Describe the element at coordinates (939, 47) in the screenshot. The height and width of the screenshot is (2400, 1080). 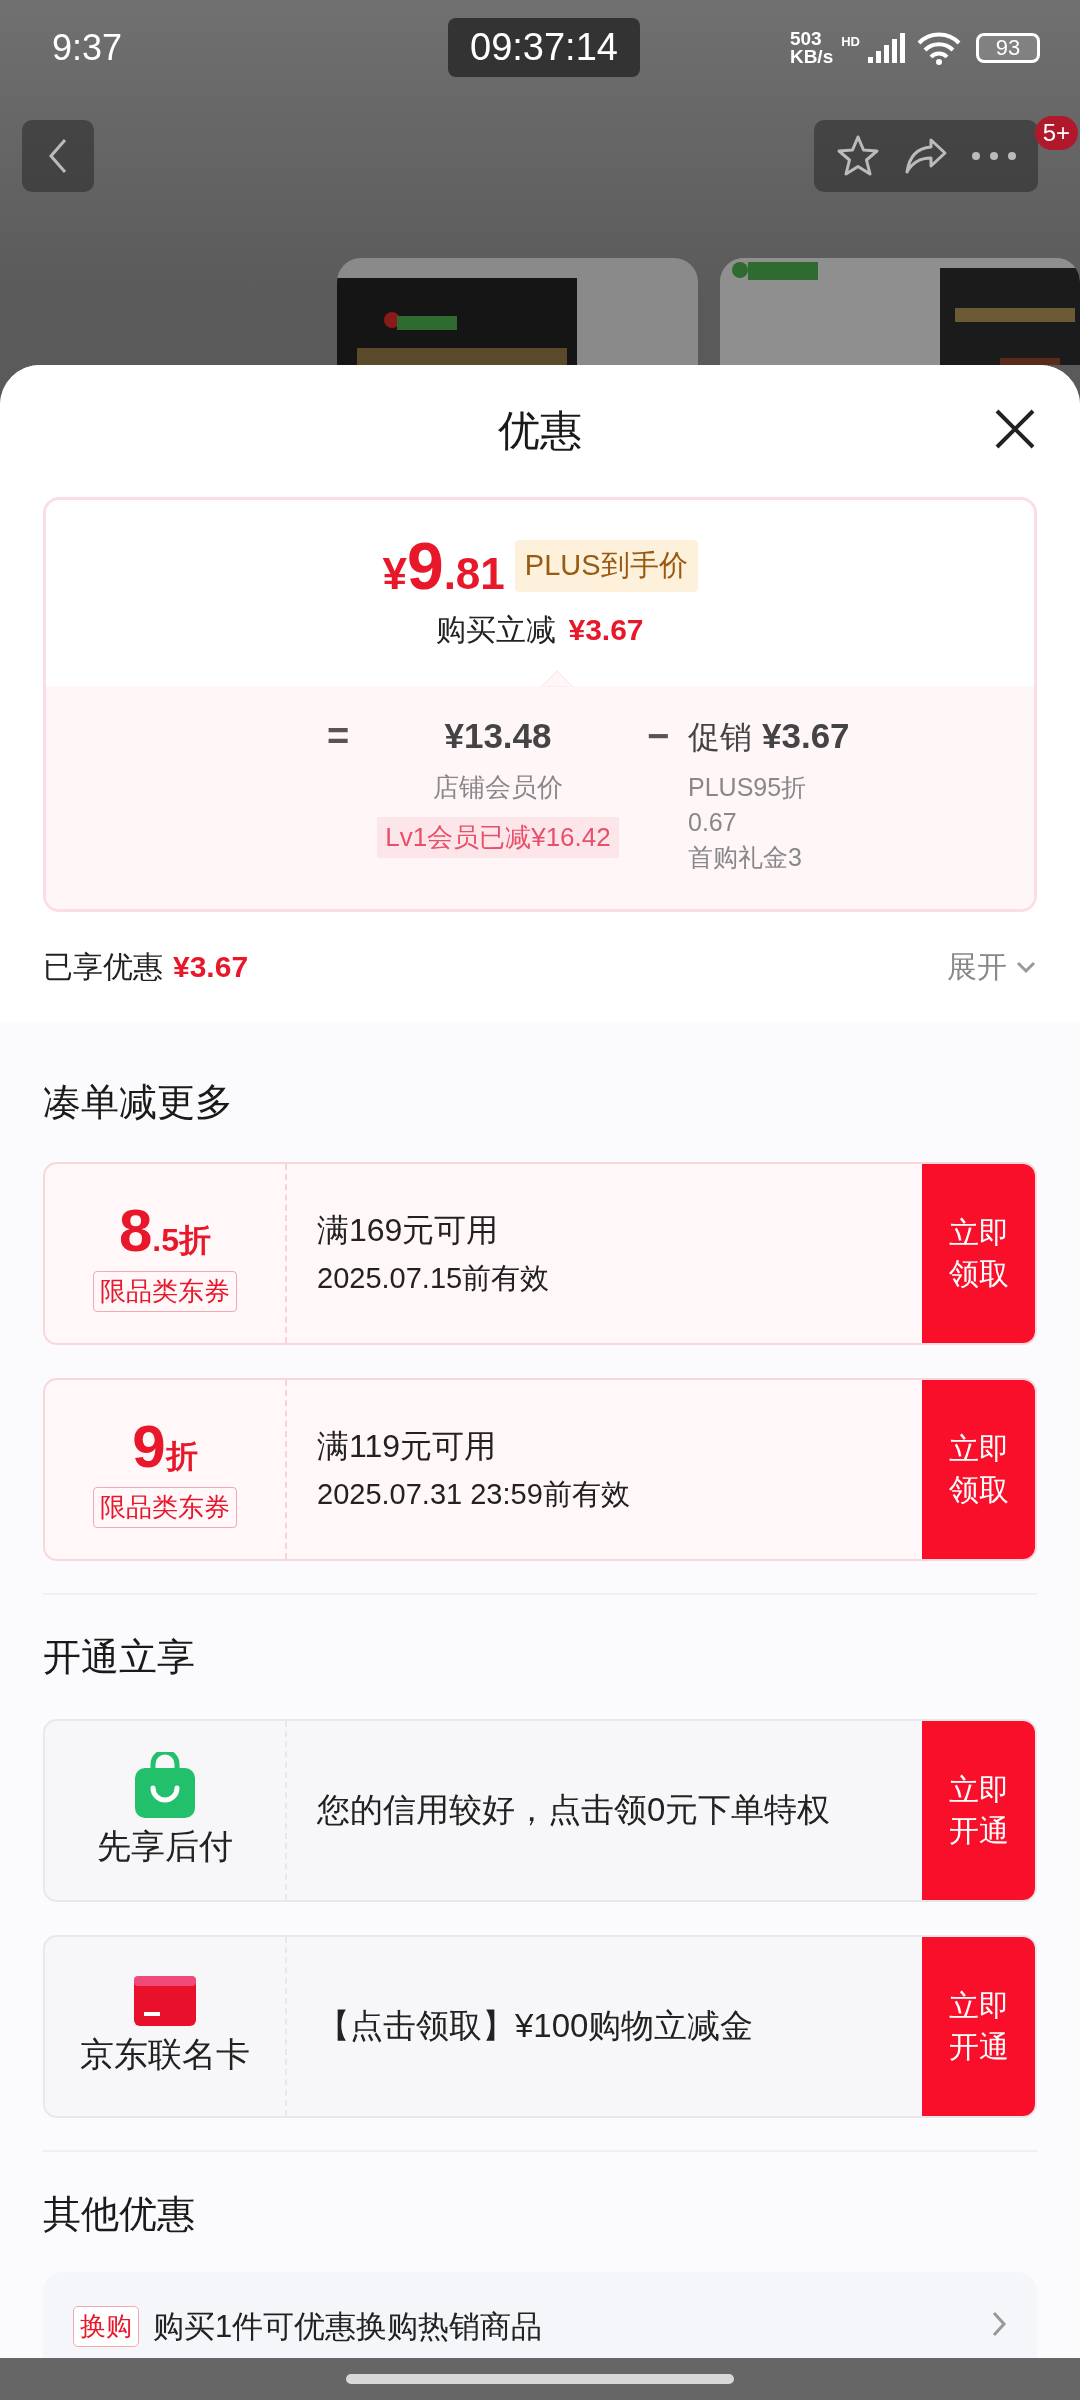
I see `wifi-icon` at that location.